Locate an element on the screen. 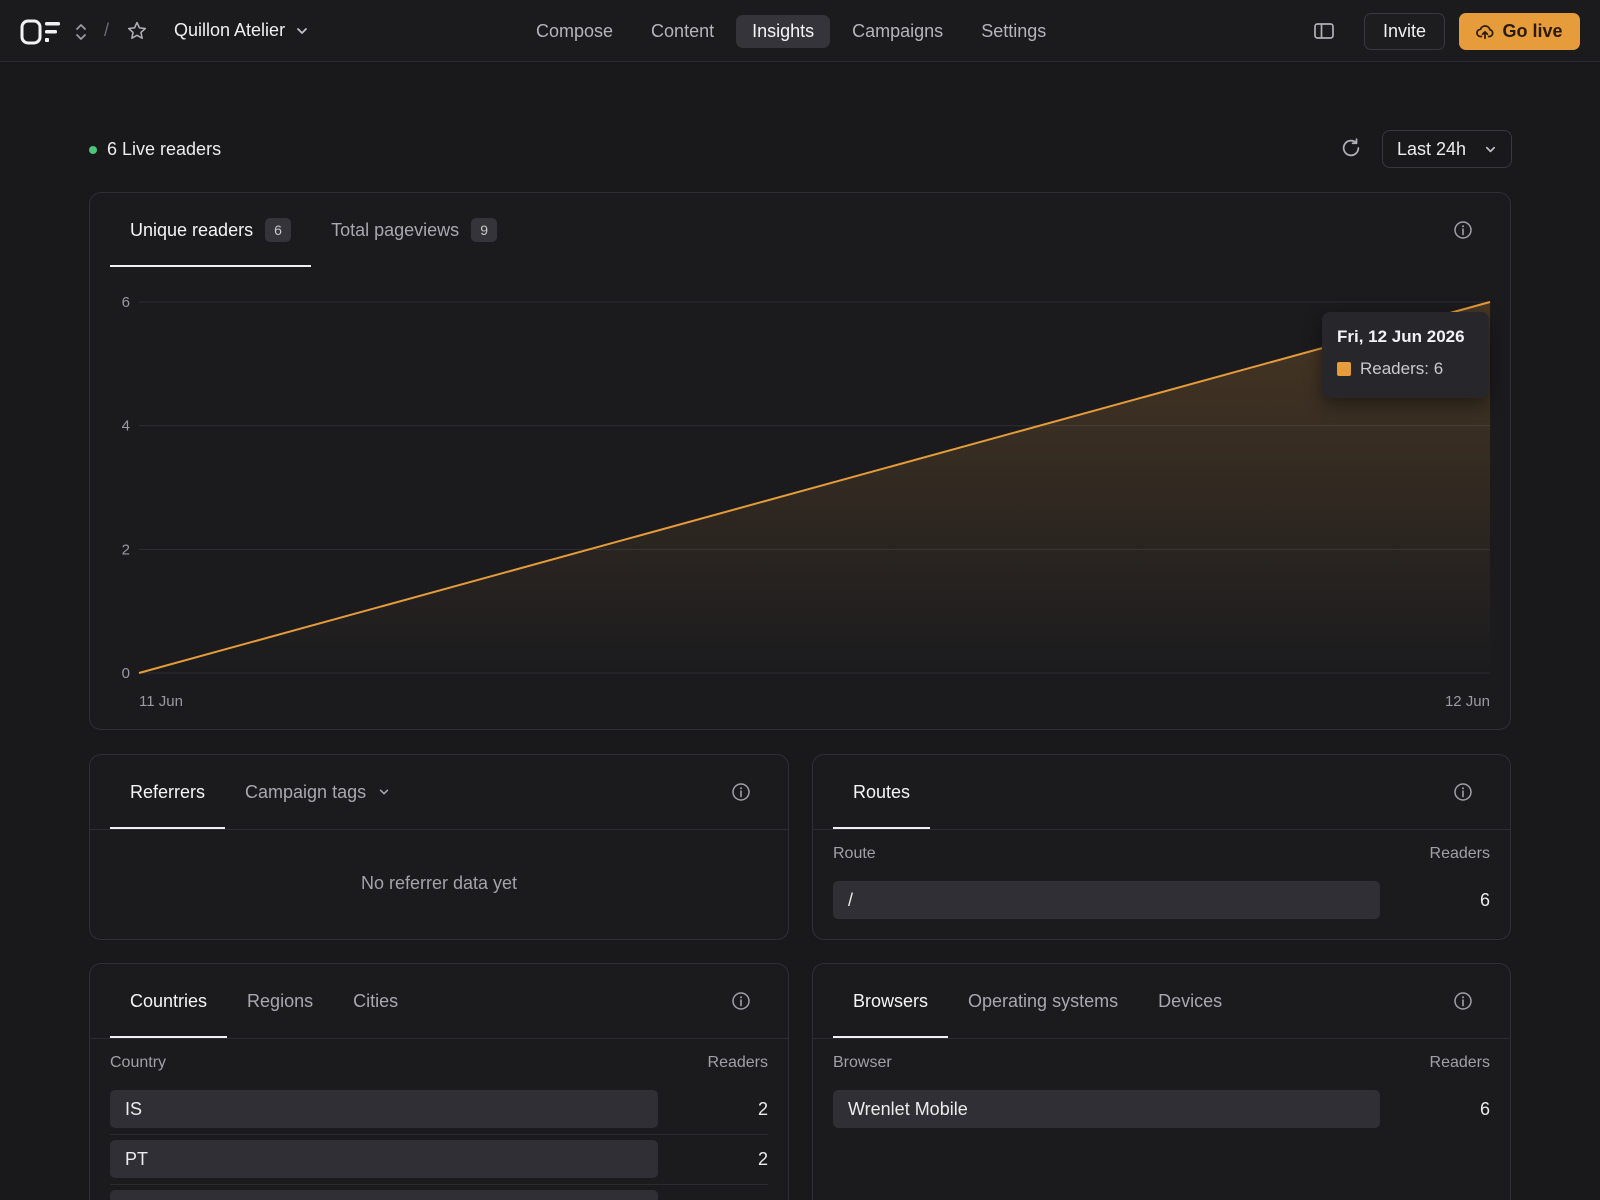 The height and width of the screenshot is (1200, 1600). column-header-route: Route is located at coordinates (854, 853).